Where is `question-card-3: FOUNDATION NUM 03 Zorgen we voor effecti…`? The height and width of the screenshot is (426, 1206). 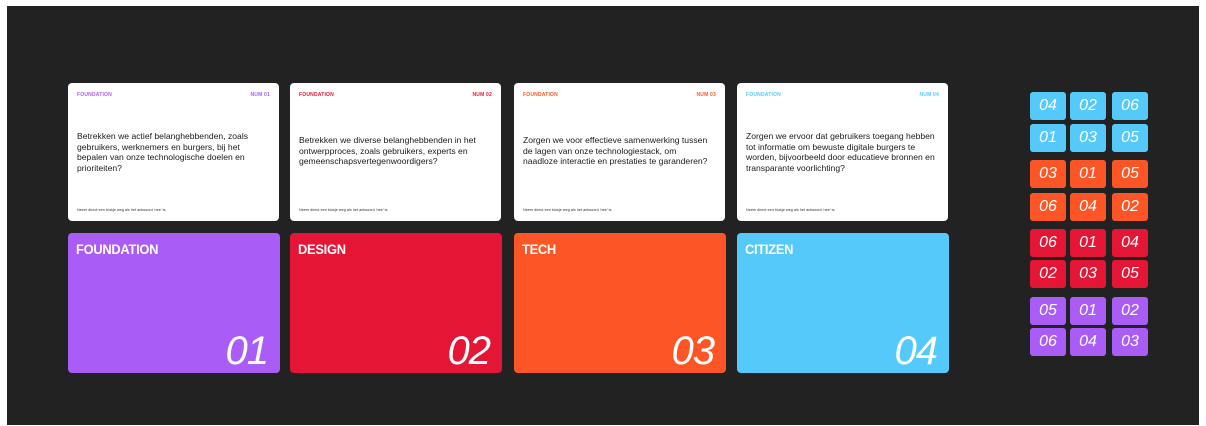
question-card-3: FOUNDATION NUM 03 Zorgen we voor effecti… is located at coordinates (619, 152).